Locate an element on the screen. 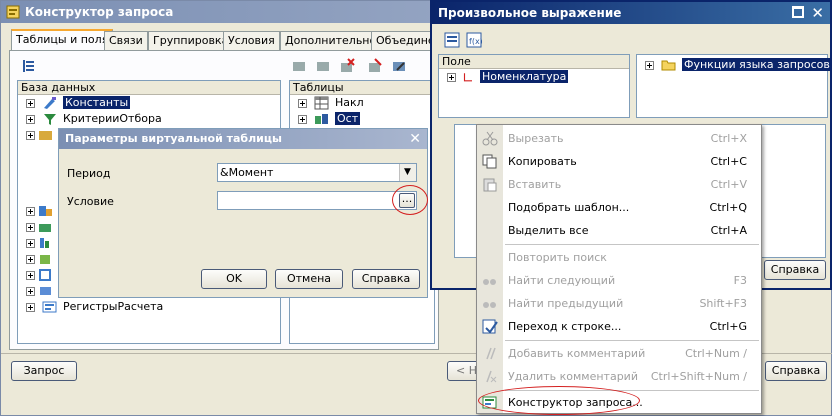 The image size is (832, 416). menu-item-cut: Вырезать Ctrl+X is located at coordinates (619, 138).